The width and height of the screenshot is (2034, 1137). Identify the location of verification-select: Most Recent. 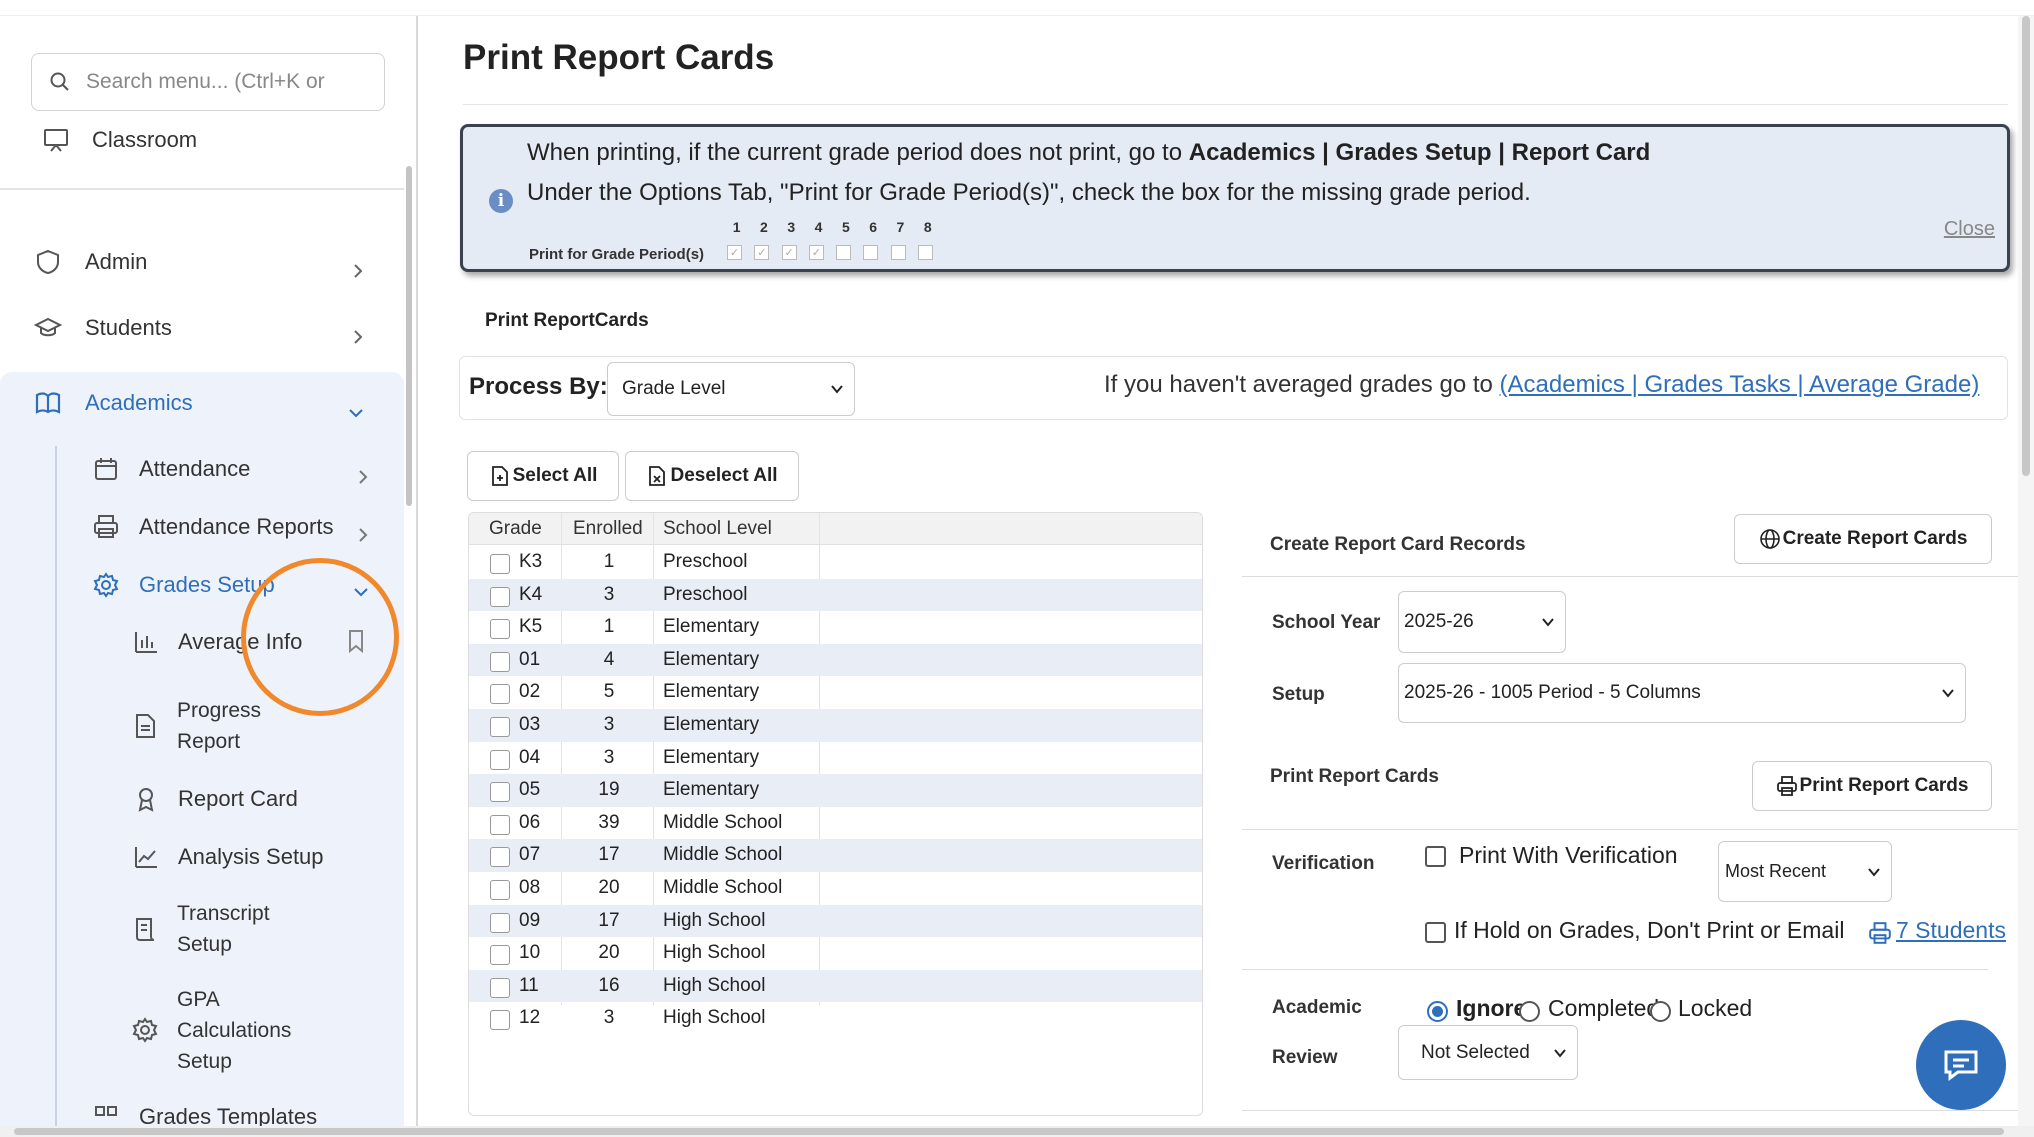
(1805, 871).